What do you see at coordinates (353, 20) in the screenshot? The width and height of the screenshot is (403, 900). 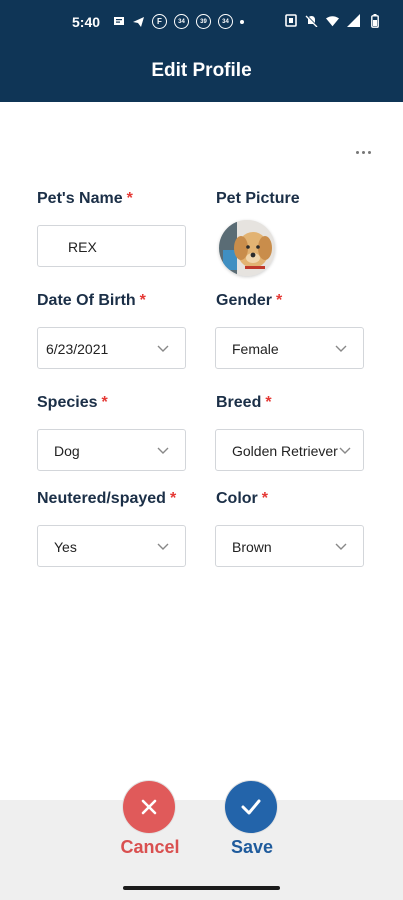 I see `signal-icon` at bounding box center [353, 20].